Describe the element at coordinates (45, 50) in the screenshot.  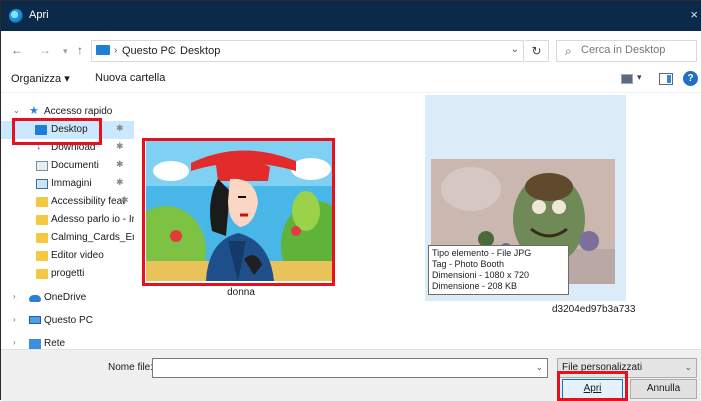
I see `forward-arrow-icon: →` at that location.